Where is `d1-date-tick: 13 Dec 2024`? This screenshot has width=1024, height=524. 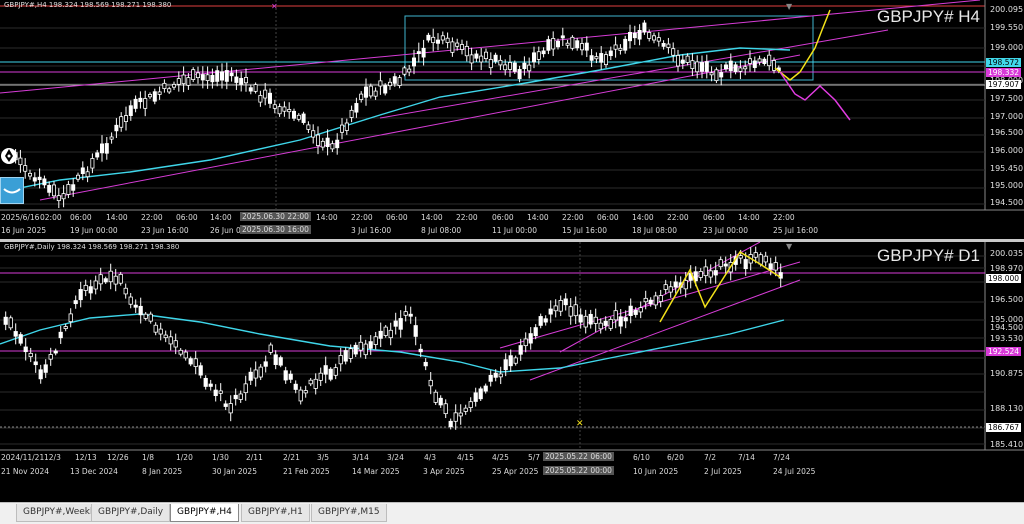
d1-date-tick: 13 Dec 2024 is located at coordinates (94, 471).